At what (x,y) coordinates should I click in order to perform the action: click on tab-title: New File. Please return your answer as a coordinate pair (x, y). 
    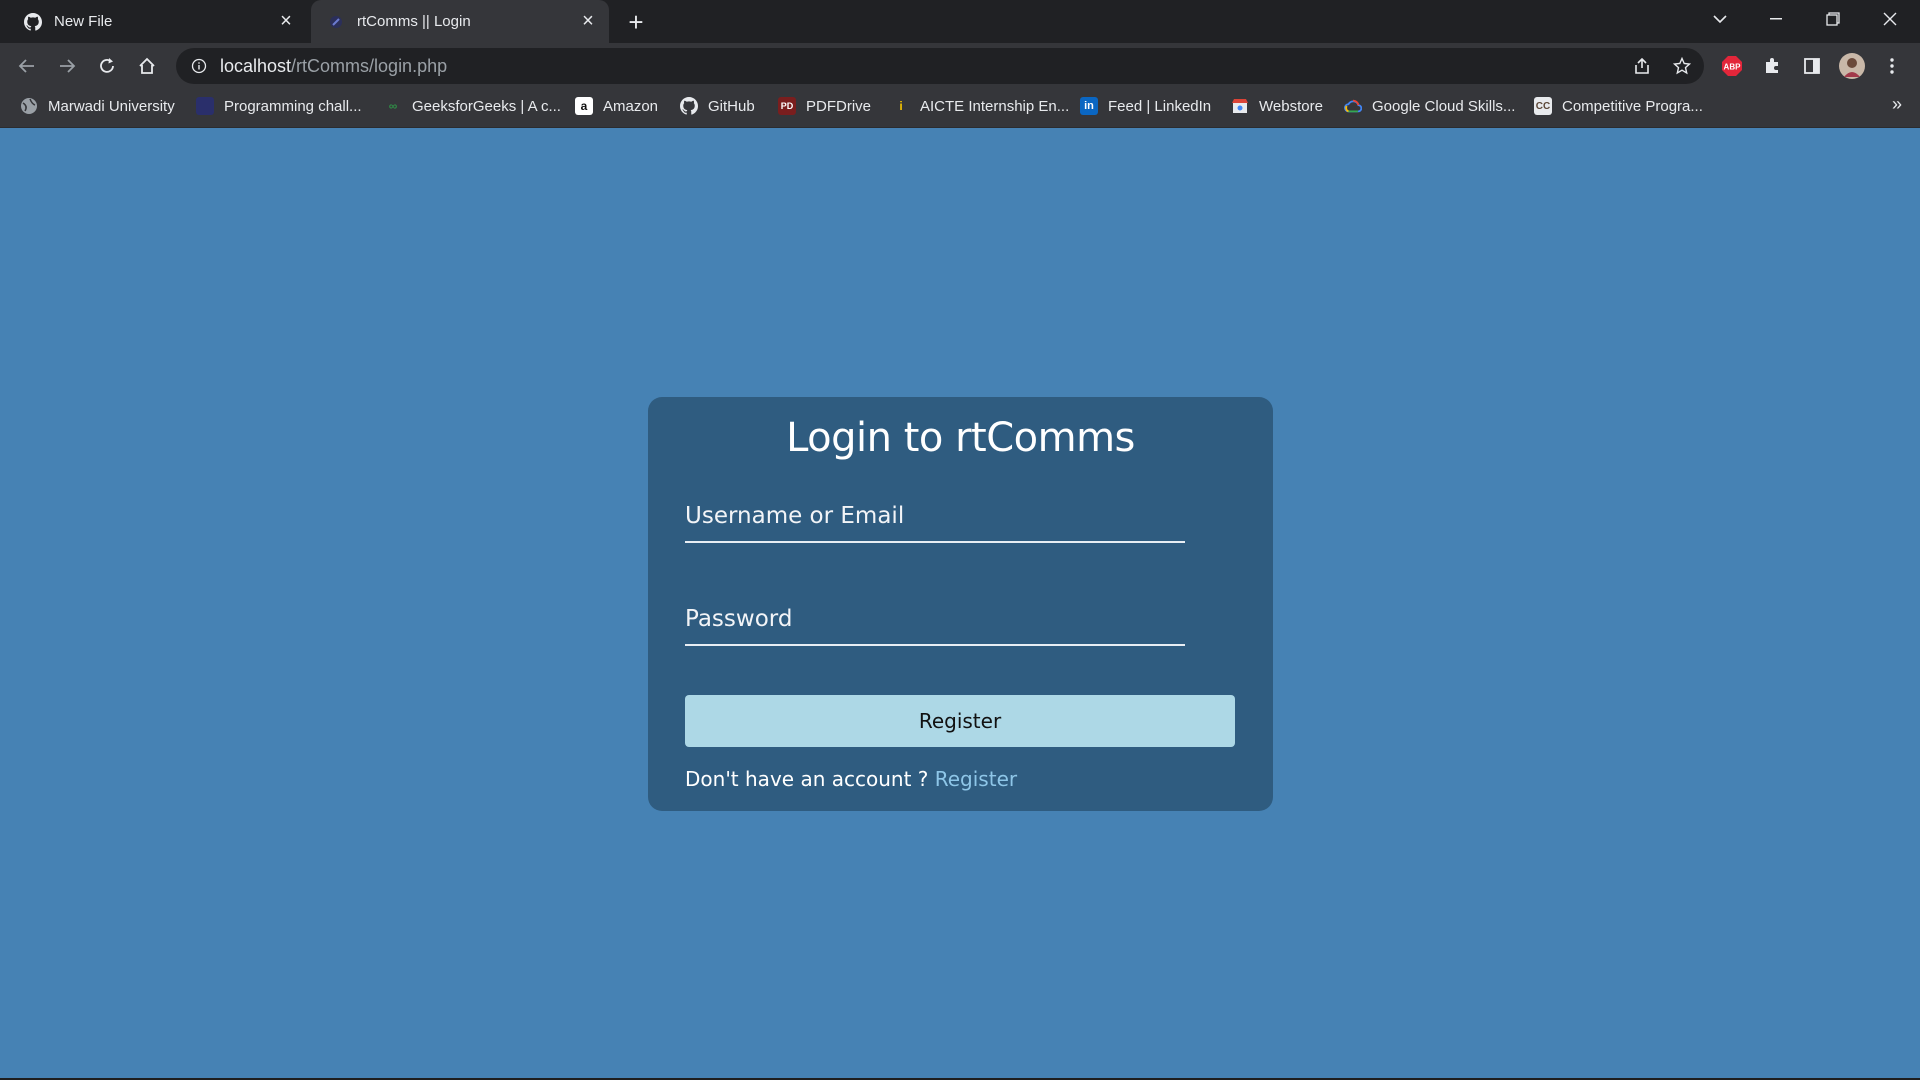
    Looking at the image, I should click on (83, 21).